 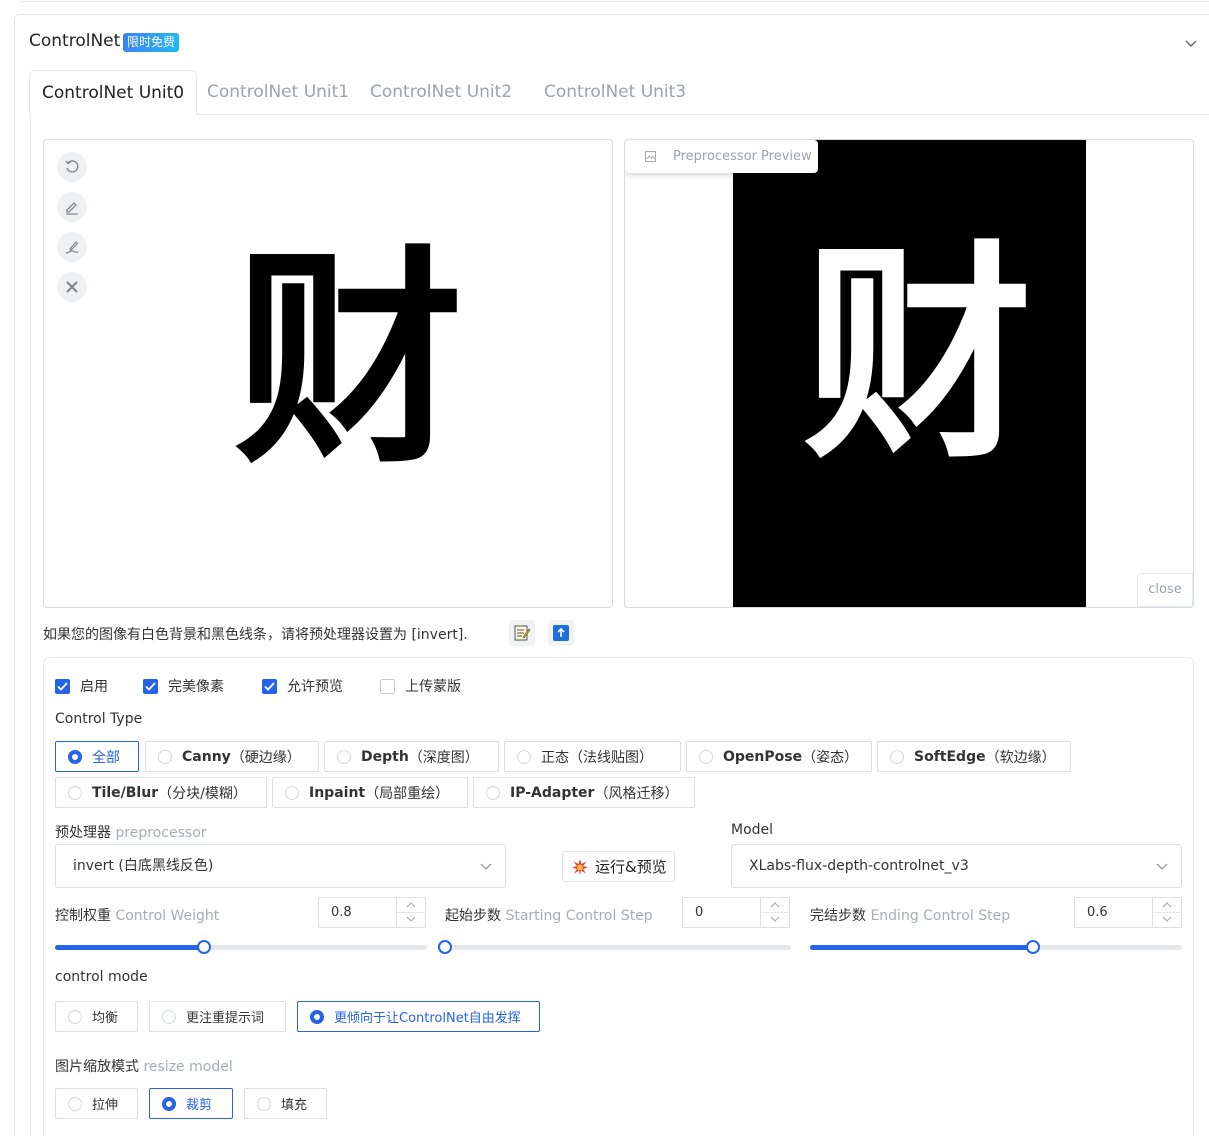 What do you see at coordinates (161, 792) in the screenshot?
I see `control-type-tile-blur: Tile/Blur （分块/模糊）` at bounding box center [161, 792].